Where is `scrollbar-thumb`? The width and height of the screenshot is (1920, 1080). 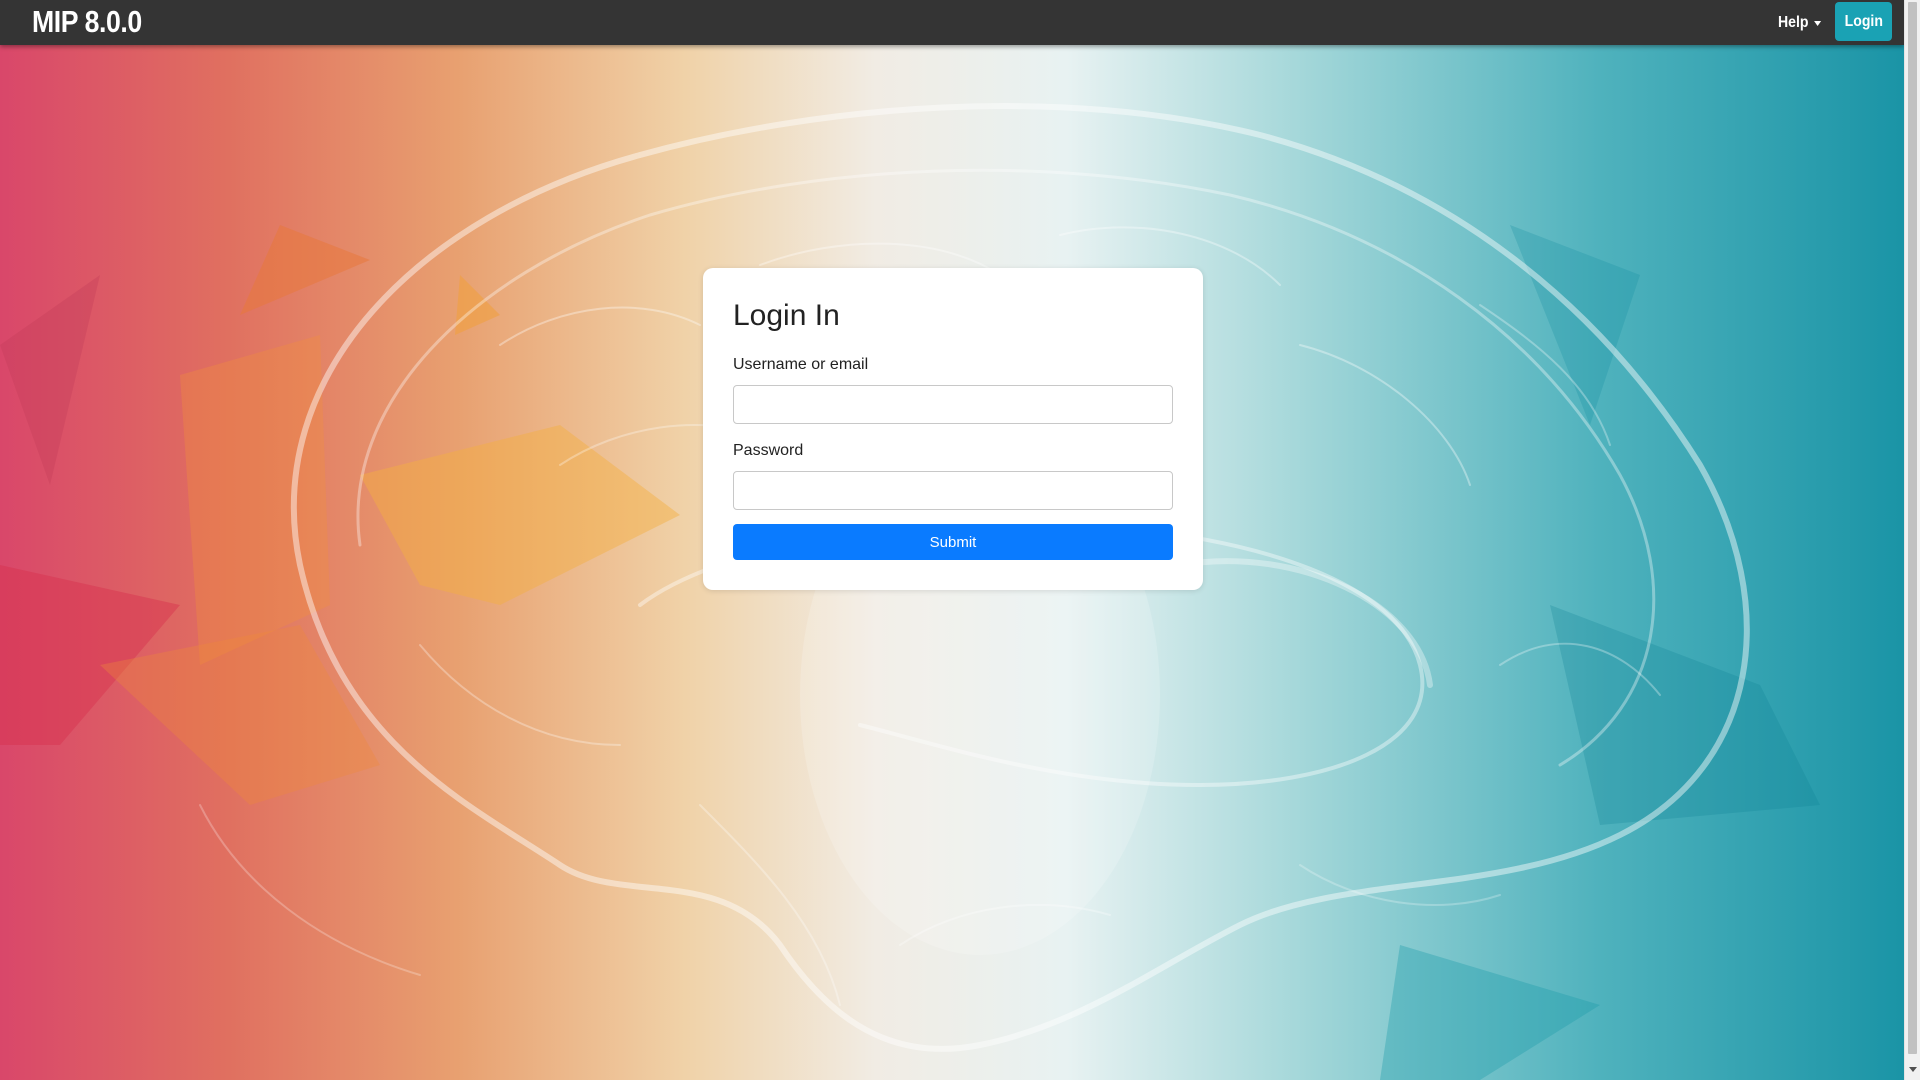
scrollbar-thumb is located at coordinates (1912, 528).